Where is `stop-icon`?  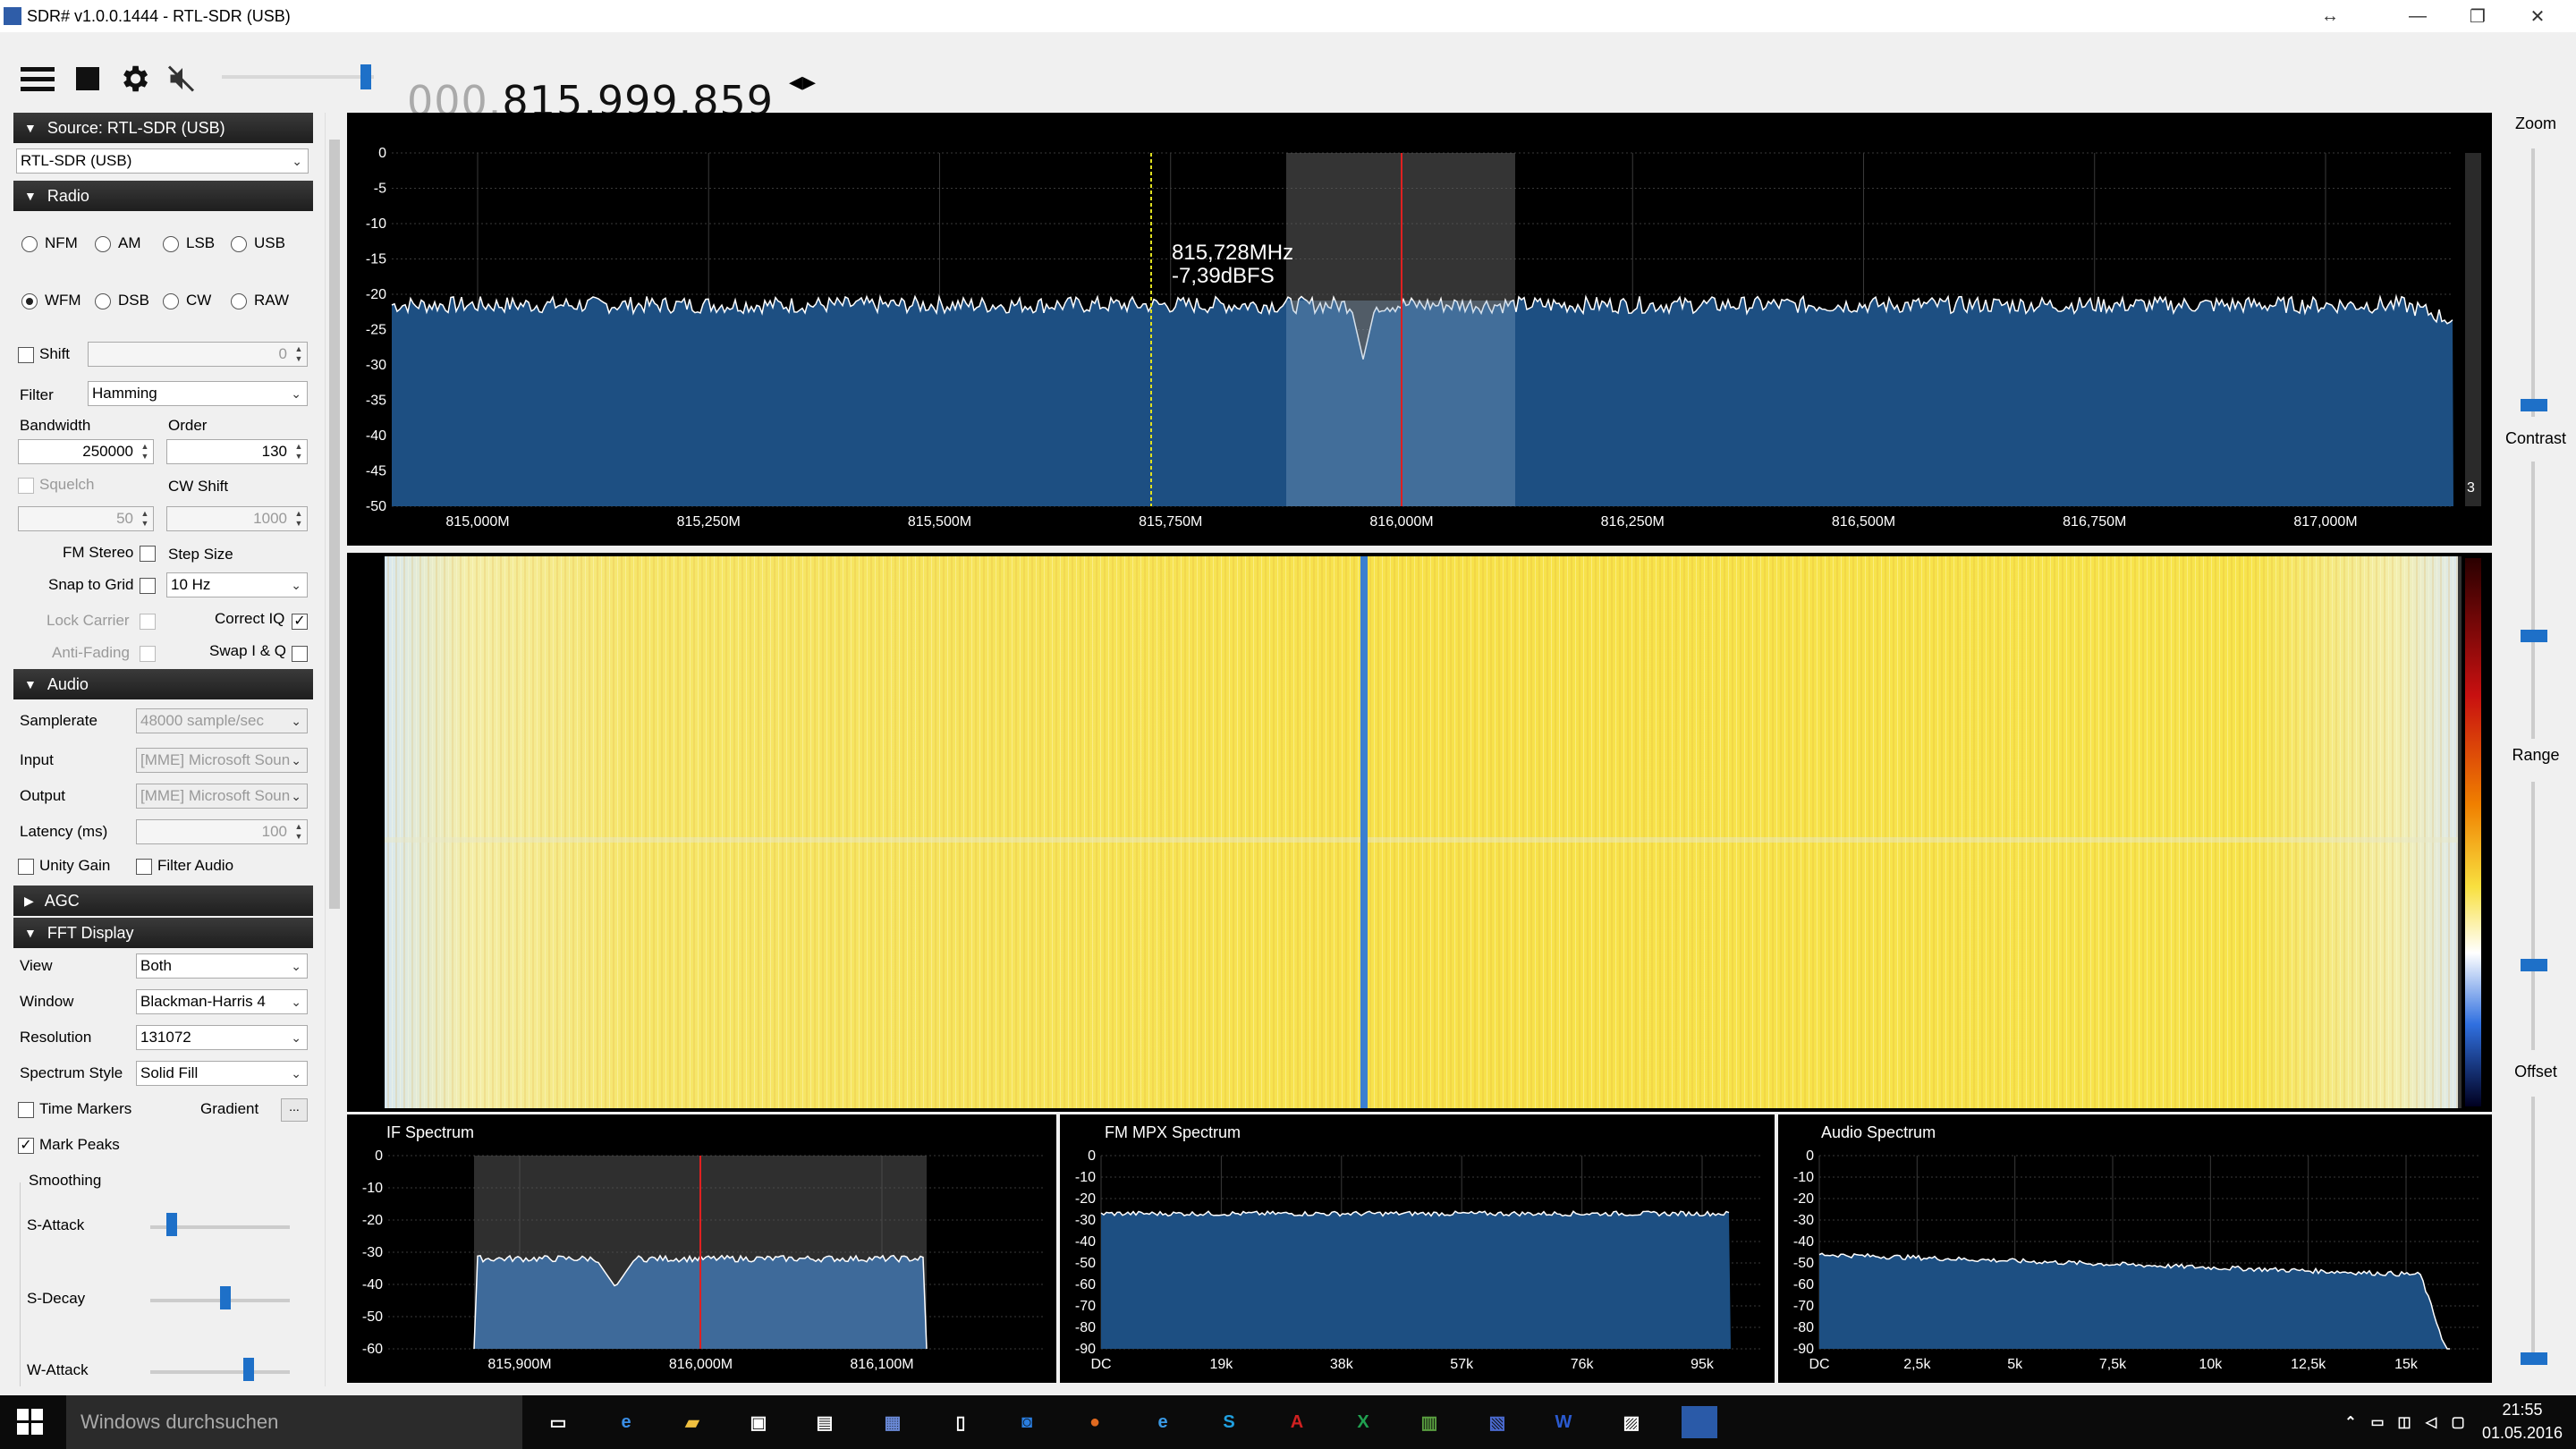
stop-icon is located at coordinates (87, 78).